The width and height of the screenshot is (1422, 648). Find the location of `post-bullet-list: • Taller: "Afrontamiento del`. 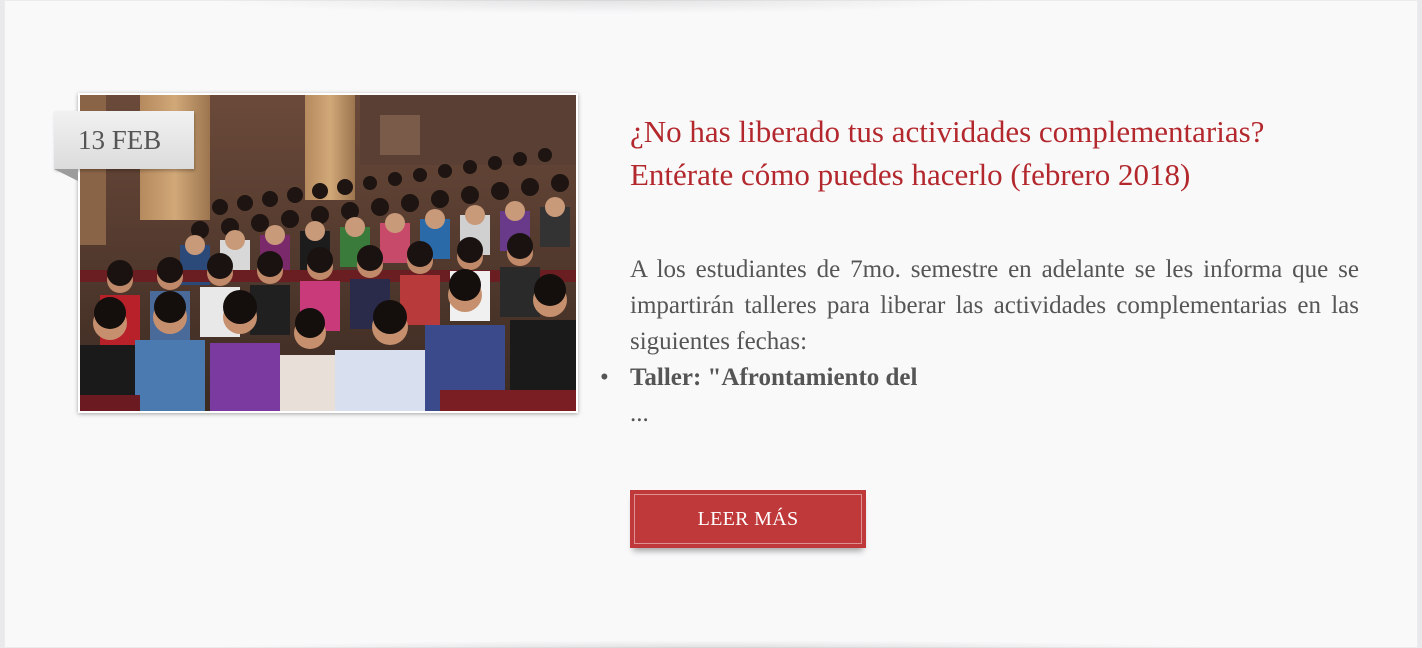

post-bullet-list: • Taller: "Afrontamiento del is located at coordinates (979, 378).